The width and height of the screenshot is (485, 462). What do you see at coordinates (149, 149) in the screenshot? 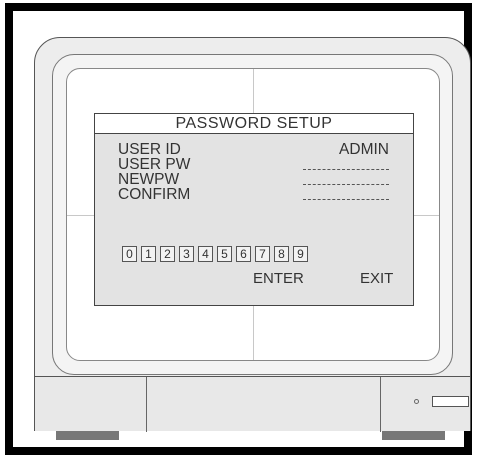
I see `user-id-label: USER ID` at bounding box center [149, 149].